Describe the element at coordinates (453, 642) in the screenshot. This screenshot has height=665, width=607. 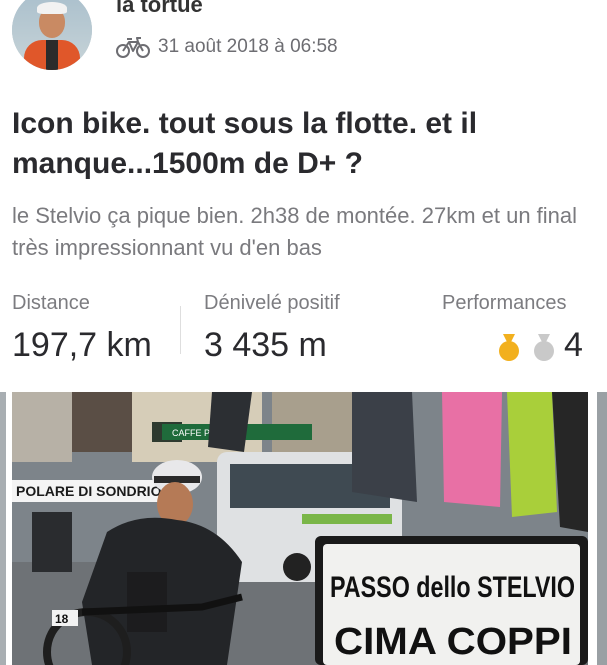
I see `sign-line2: CIMA COPPI` at that location.